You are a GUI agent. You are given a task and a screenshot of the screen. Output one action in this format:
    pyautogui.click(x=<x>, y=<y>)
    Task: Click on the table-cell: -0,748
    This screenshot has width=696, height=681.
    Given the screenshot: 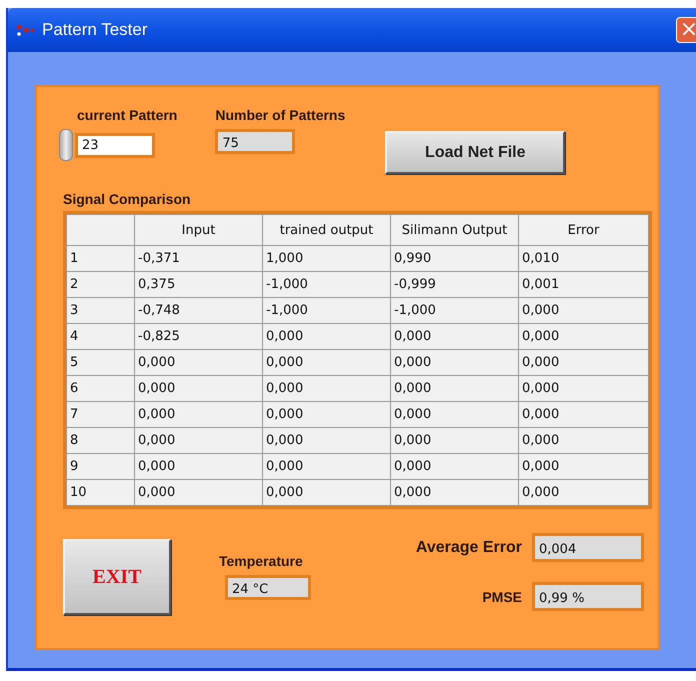 What is the action you would take?
    pyautogui.click(x=198, y=311)
    